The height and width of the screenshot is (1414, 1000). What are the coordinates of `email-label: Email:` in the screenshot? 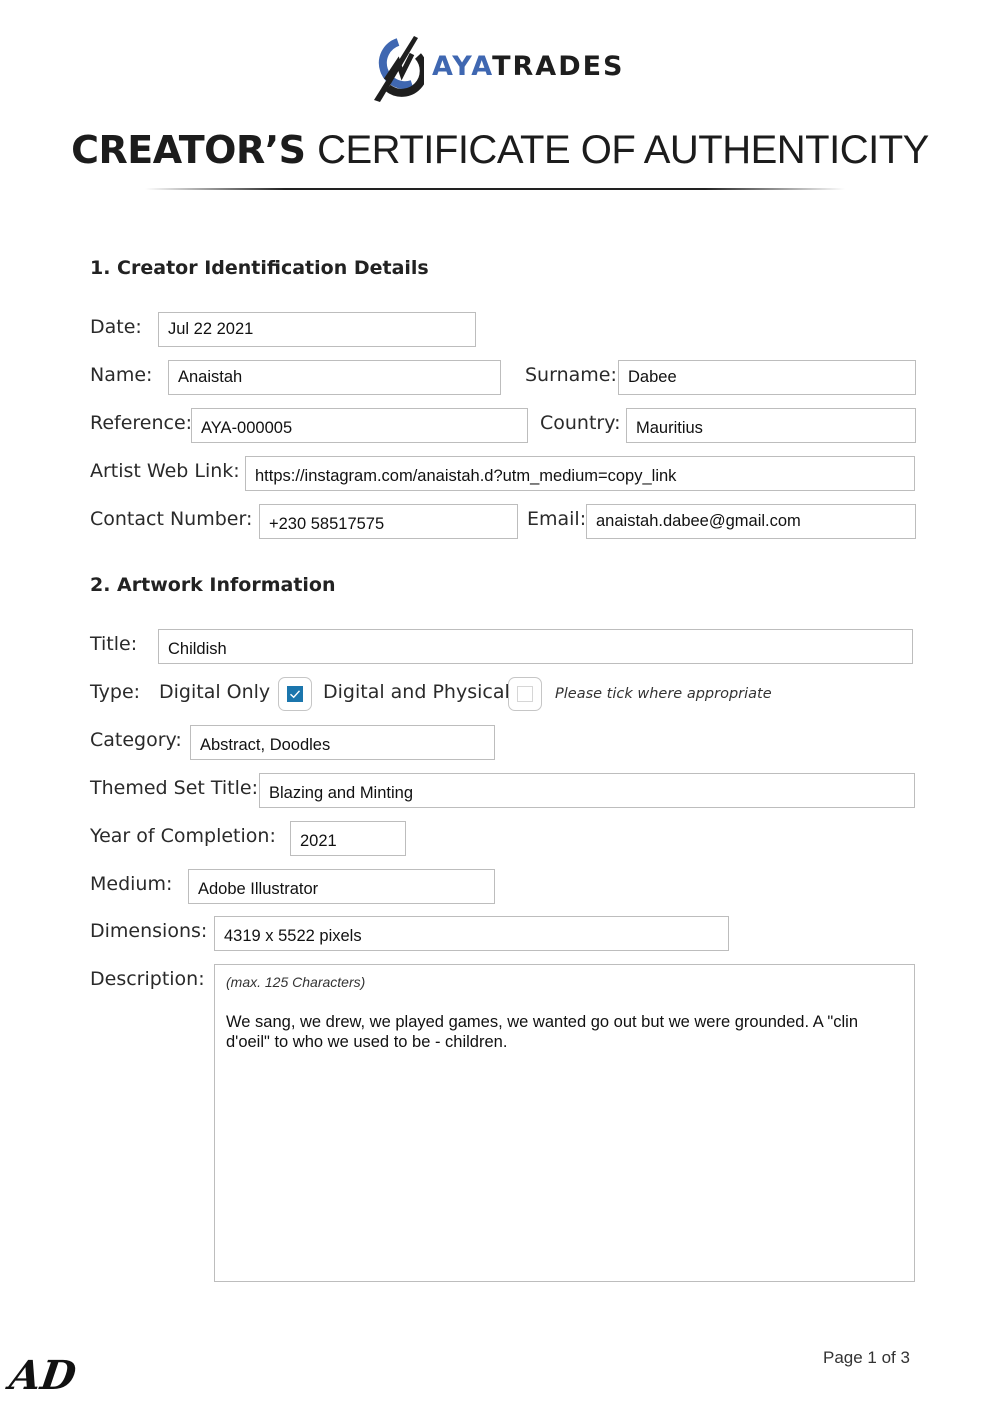 It's located at (557, 519).